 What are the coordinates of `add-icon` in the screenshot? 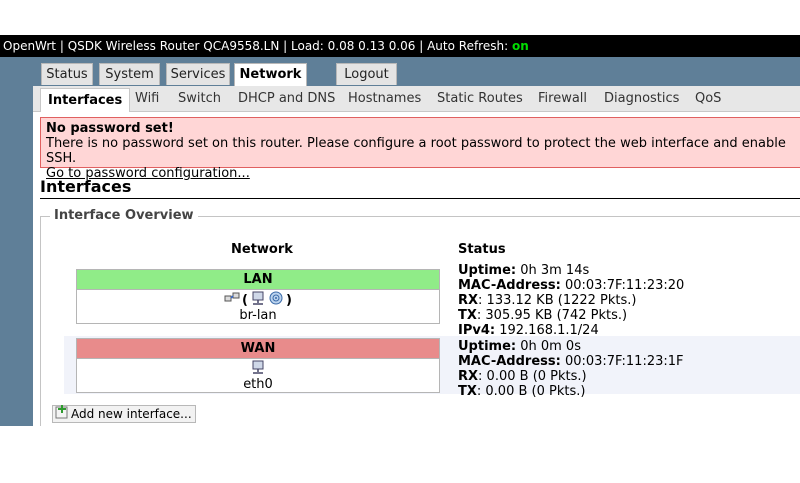 It's located at (62, 414).